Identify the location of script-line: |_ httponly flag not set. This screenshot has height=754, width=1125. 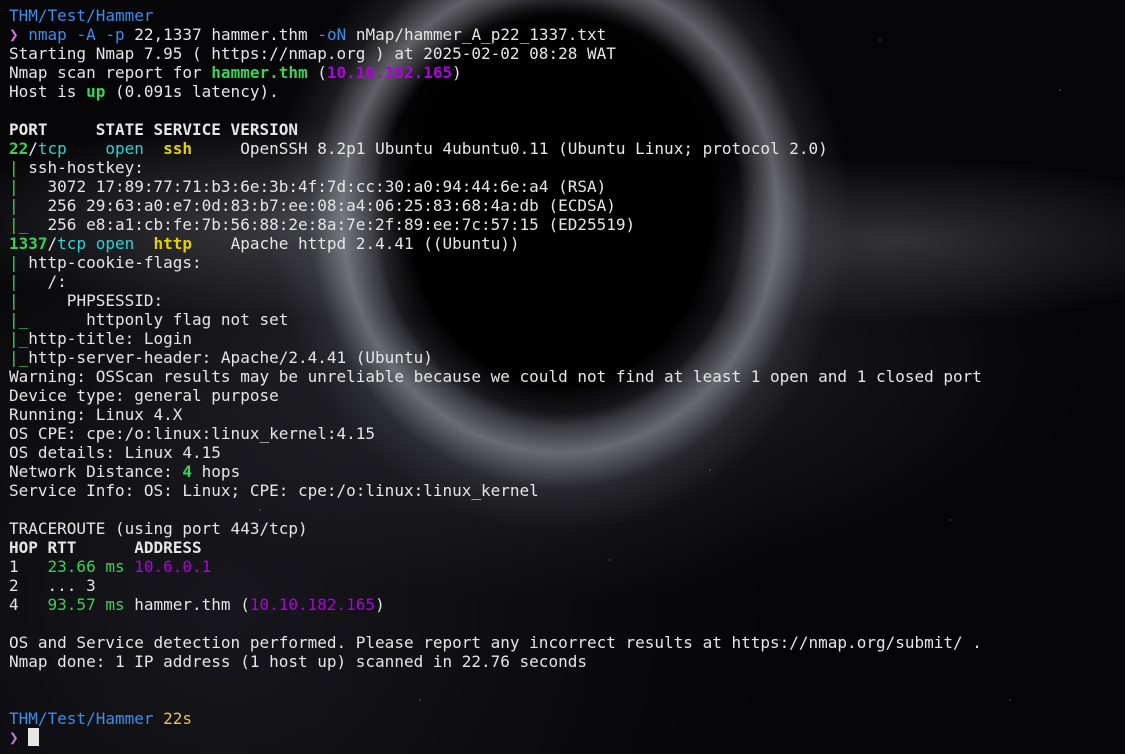
(495, 319).